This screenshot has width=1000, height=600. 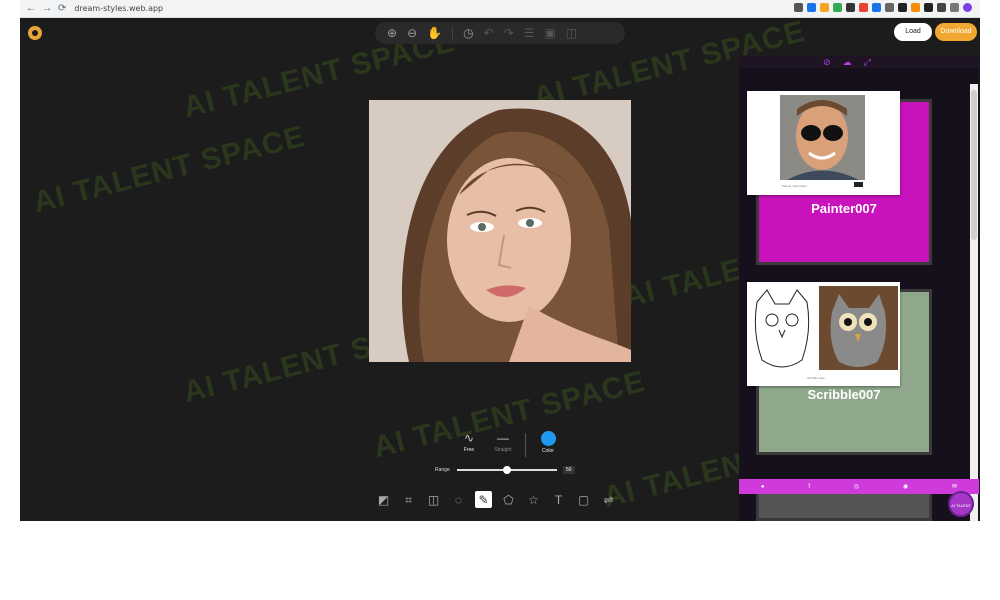 I want to click on crop-icon: ⌗, so click(x=408, y=499).